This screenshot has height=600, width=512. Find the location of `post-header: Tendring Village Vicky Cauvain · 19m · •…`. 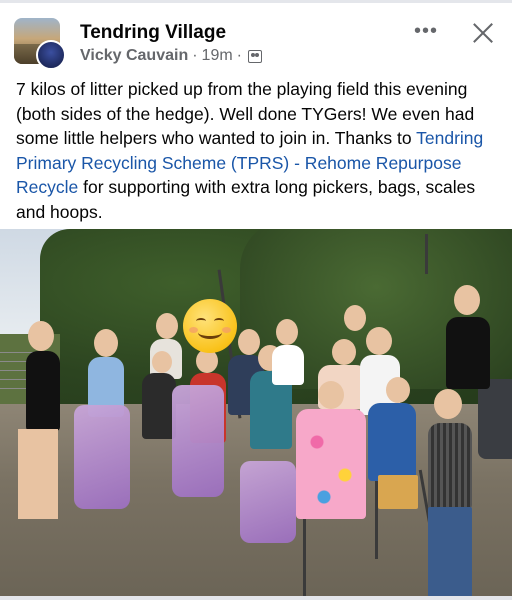

post-header: Tendring Village Vicky Cauvain · 19m · •… is located at coordinates (256, 40).